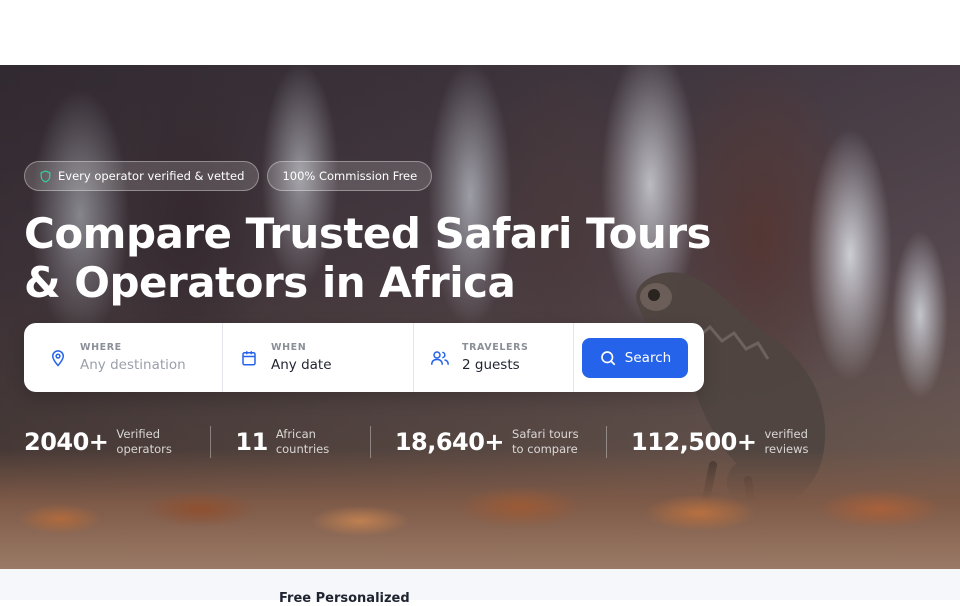 The image size is (960, 606). Describe the element at coordinates (545, 449) in the screenshot. I see `stat-desc-line-2: to compare` at that location.